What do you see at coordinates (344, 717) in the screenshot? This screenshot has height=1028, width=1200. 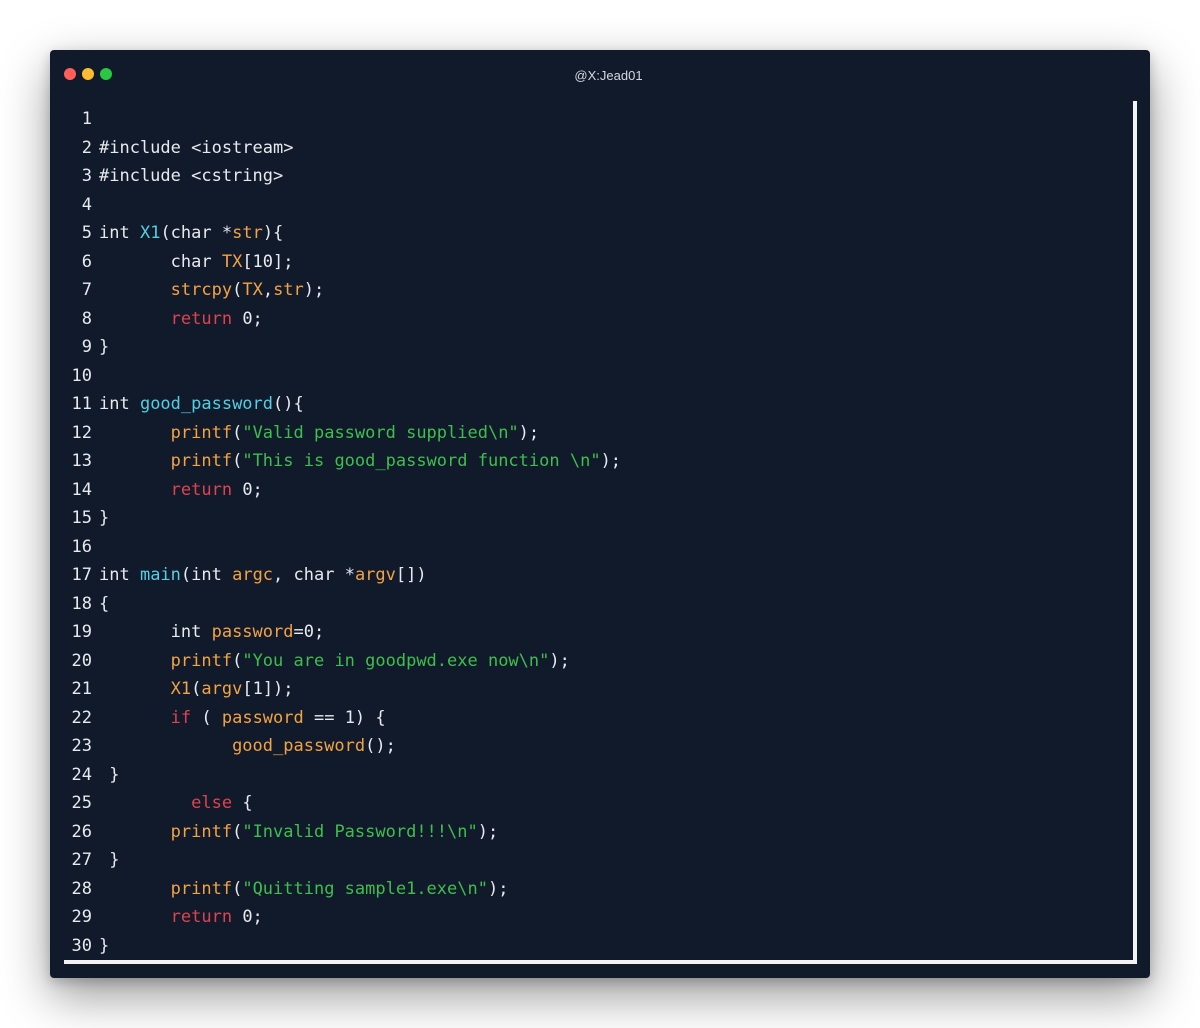 I see `code-token: == 1) {` at bounding box center [344, 717].